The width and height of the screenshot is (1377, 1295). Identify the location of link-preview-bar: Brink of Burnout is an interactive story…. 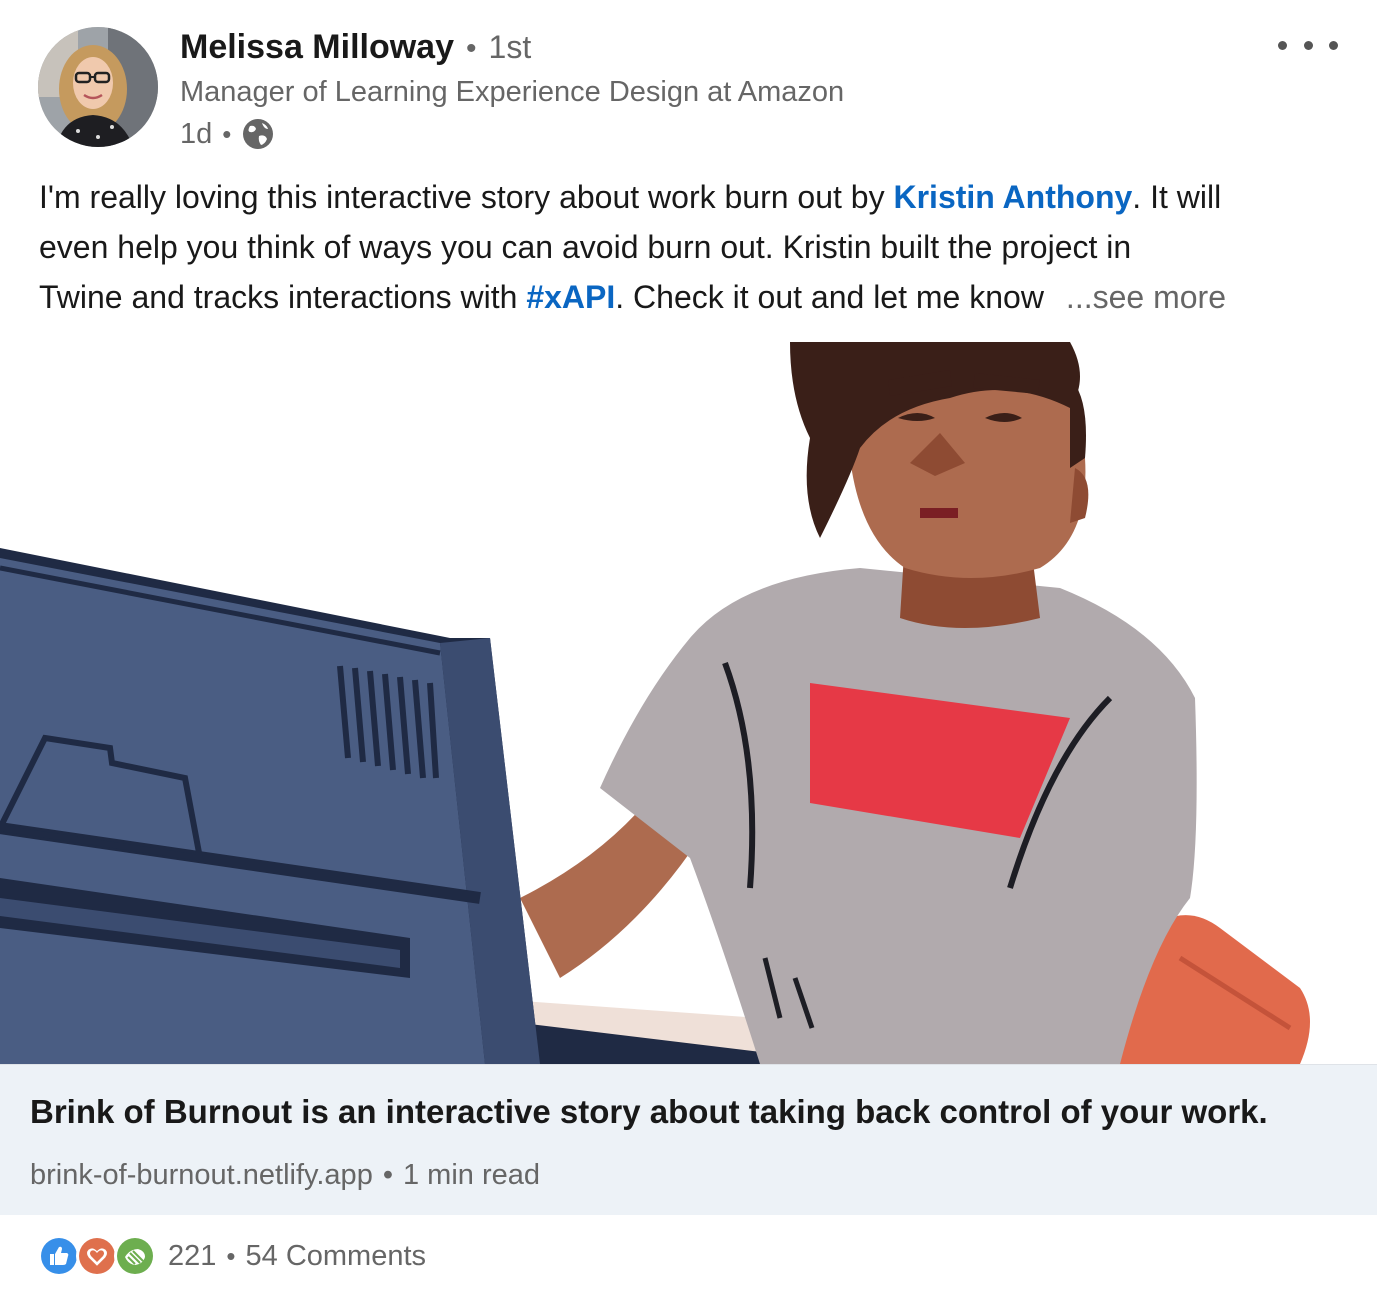
(688, 1139).